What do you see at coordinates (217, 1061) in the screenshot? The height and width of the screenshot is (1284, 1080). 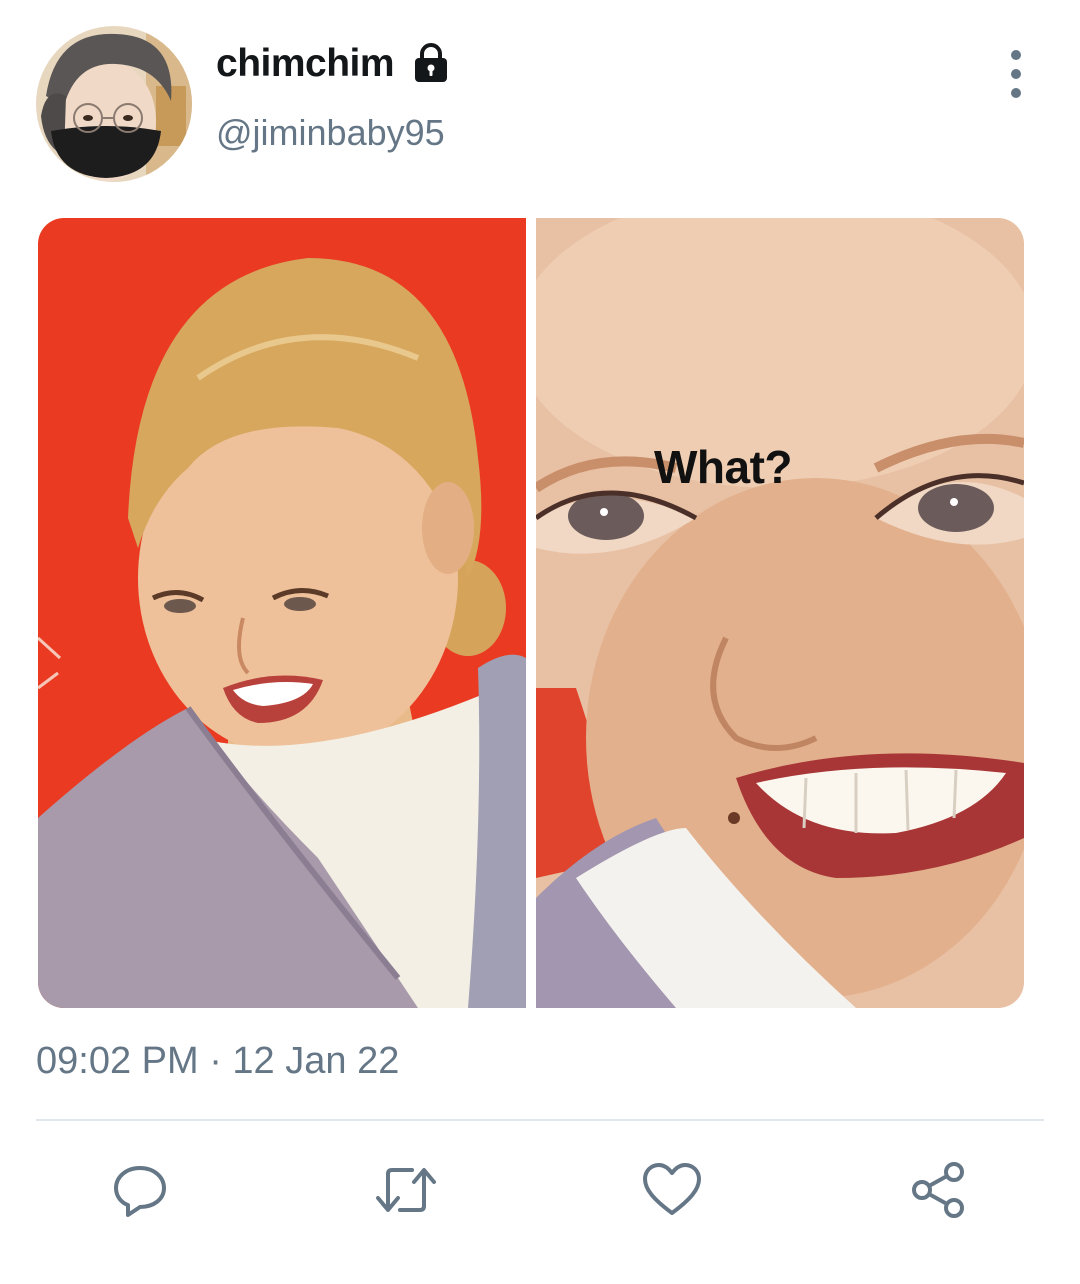 I see `tweet-timestamp: 09:02 PM · 12 Jan 22` at bounding box center [217, 1061].